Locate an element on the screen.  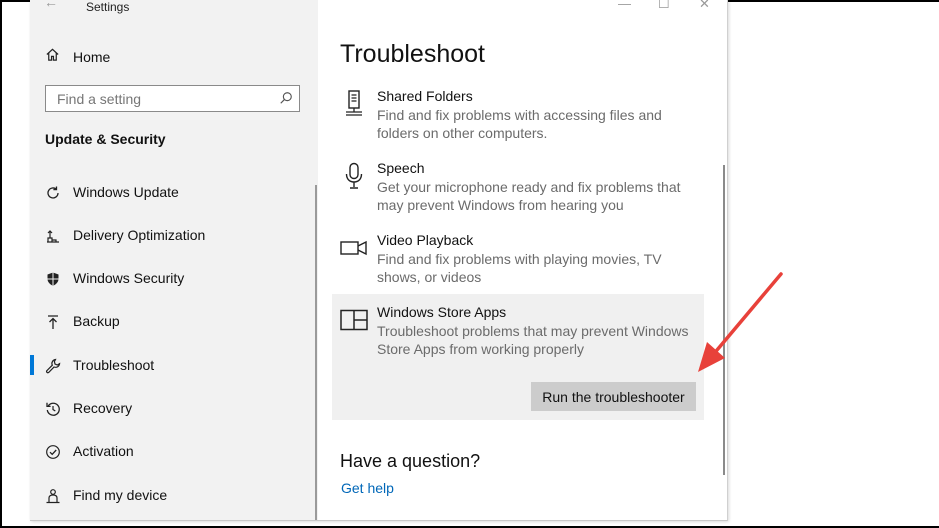
home-icon is located at coordinates (52, 57).